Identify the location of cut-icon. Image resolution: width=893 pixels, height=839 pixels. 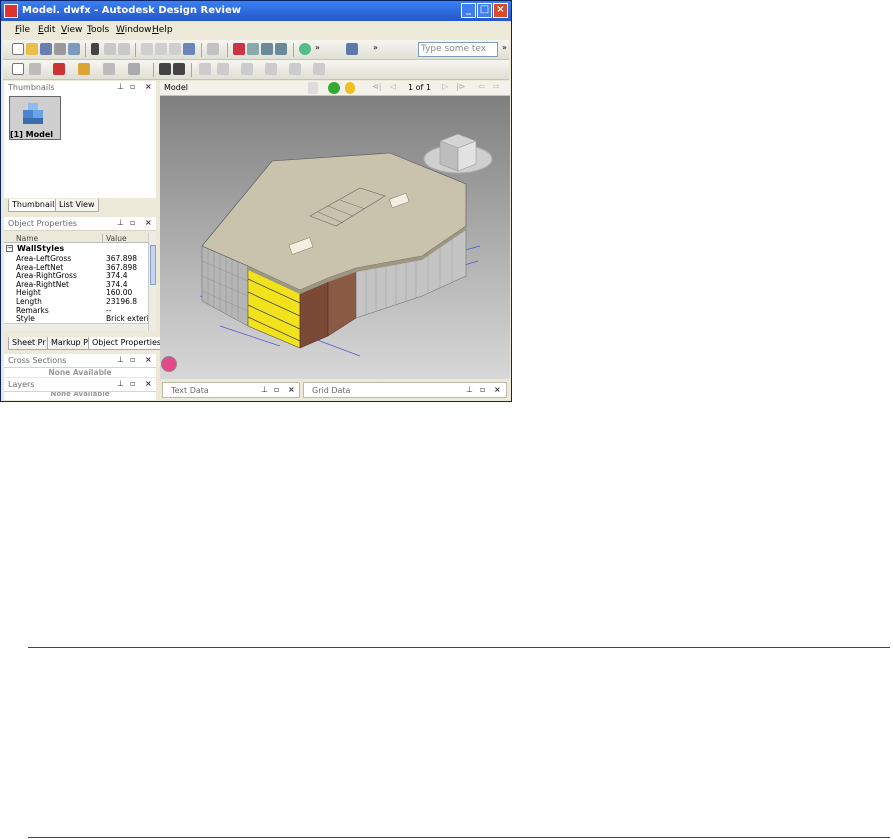
(147, 49).